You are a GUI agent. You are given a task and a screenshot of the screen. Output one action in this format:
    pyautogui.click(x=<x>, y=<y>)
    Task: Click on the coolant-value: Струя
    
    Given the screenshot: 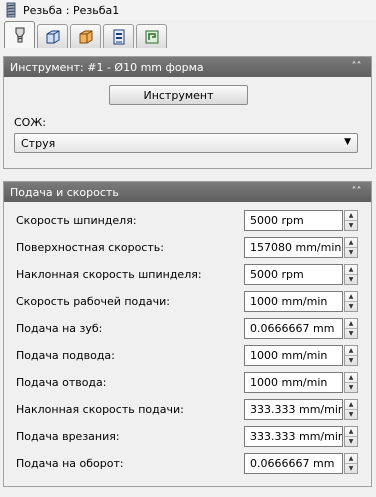 What is the action you would take?
    pyautogui.click(x=38, y=143)
    